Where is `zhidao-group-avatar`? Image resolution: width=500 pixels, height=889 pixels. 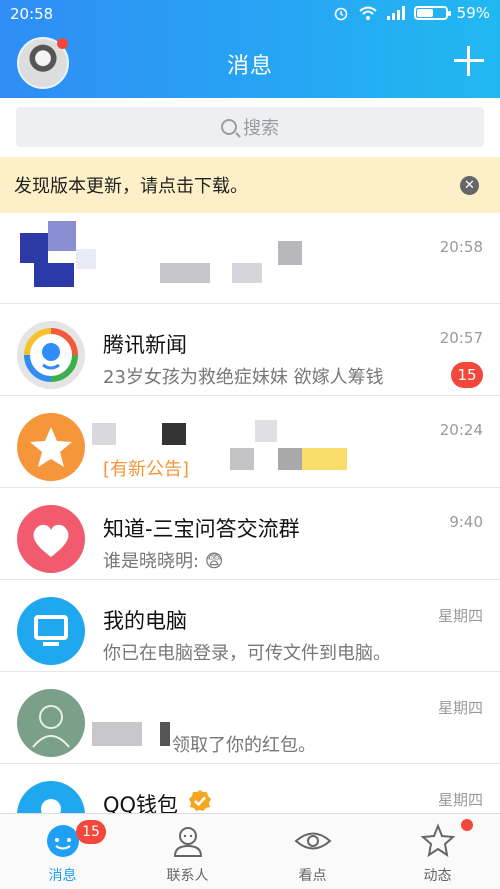
zhidao-group-avatar is located at coordinates (51, 539).